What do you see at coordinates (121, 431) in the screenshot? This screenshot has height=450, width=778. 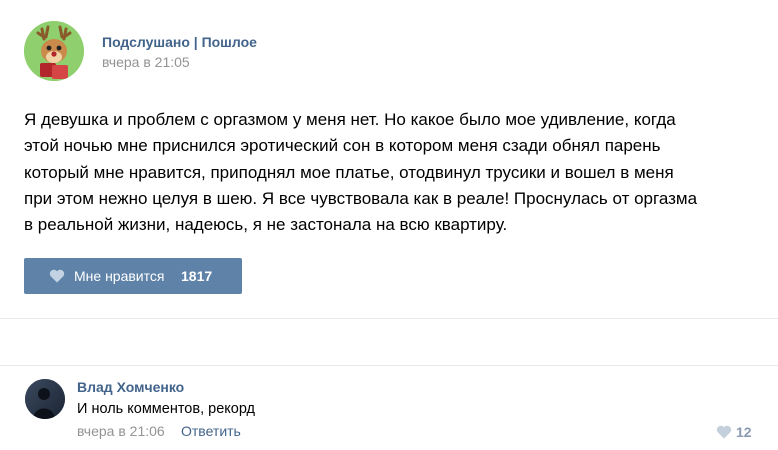 I see `comment-timestamp: вчера в 21:06` at bounding box center [121, 431].